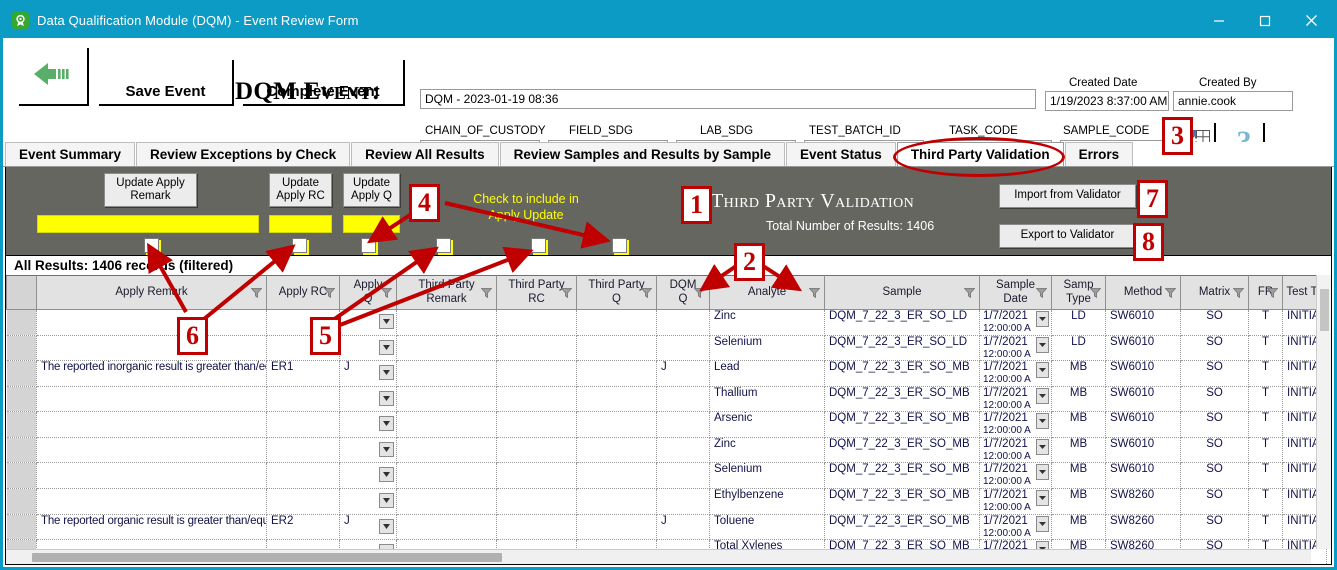 The height and width of the screenshot is (570, 1337). I want to click on column-header-samp-type: Samp Type, so click(1078, 292).